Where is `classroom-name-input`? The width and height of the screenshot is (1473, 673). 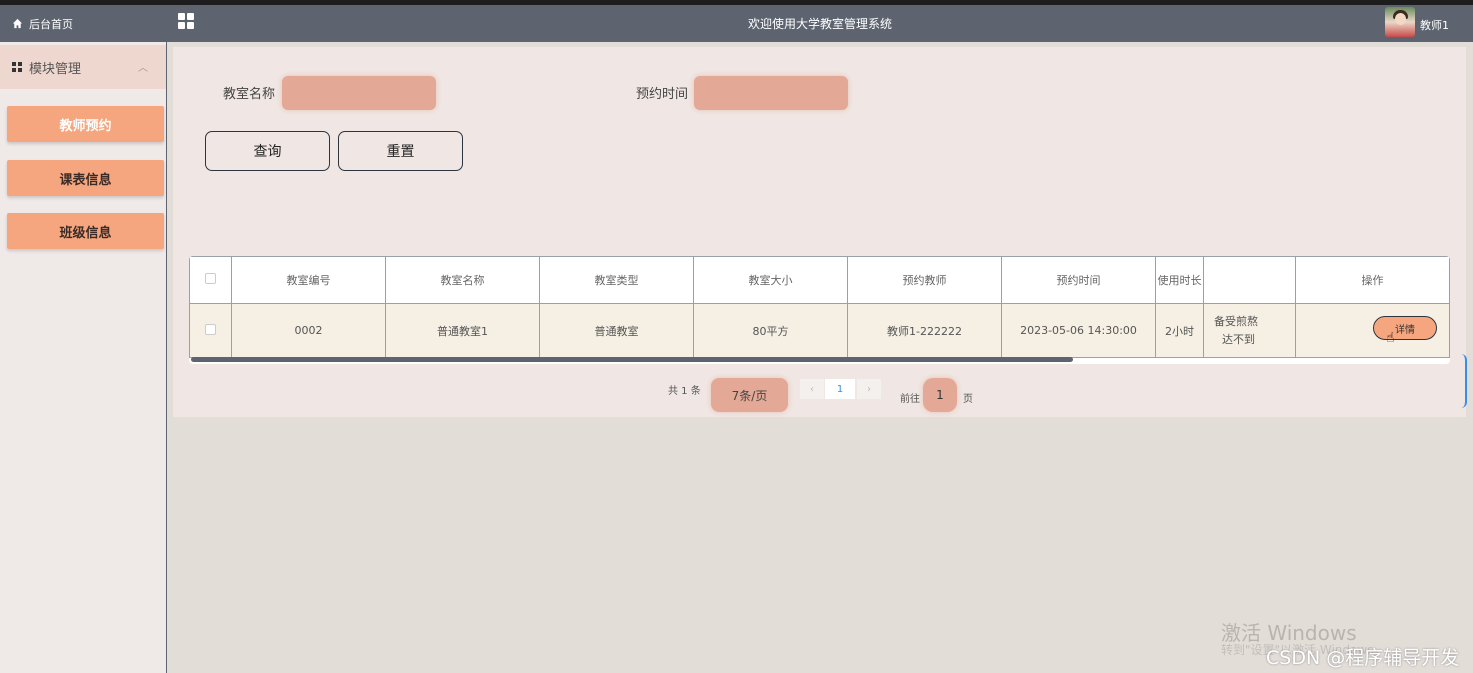 classroom-name-input is located at coordinates (359, 93).